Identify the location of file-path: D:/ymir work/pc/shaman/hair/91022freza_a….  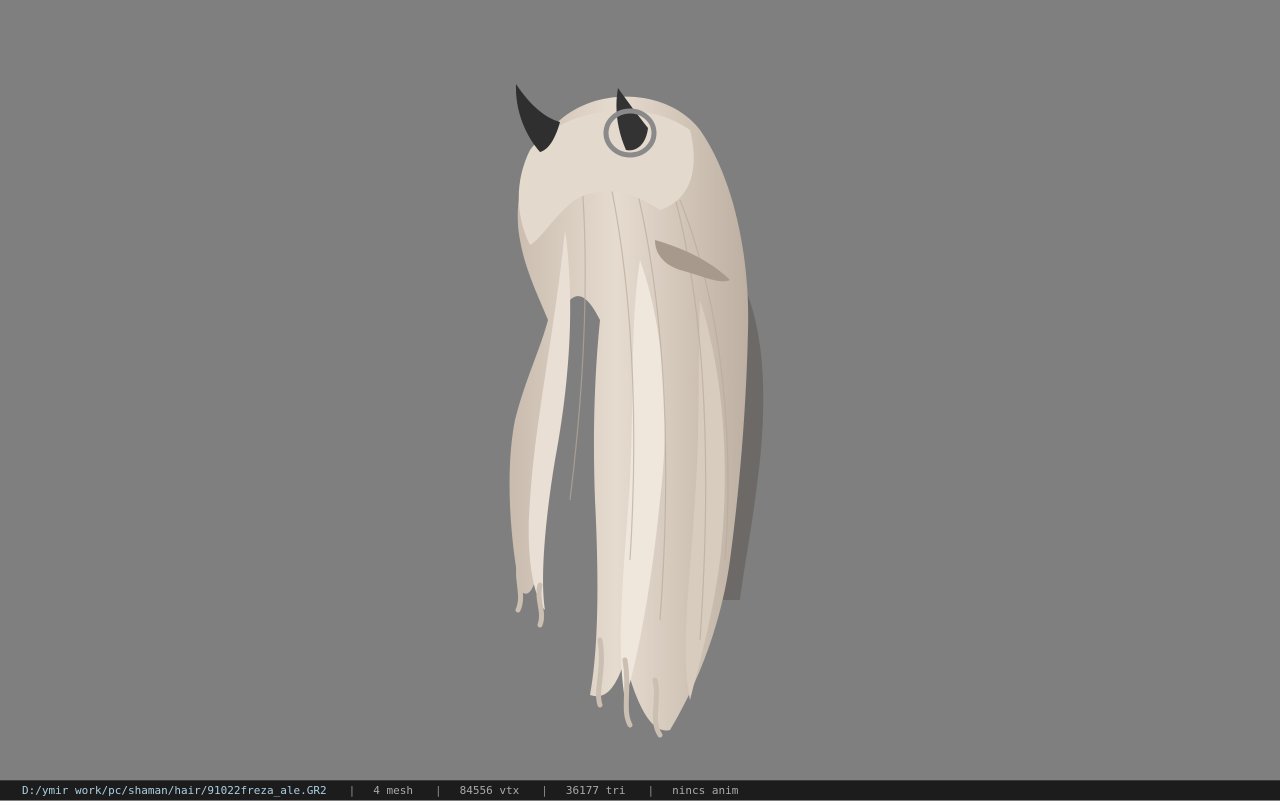
(174, 790).